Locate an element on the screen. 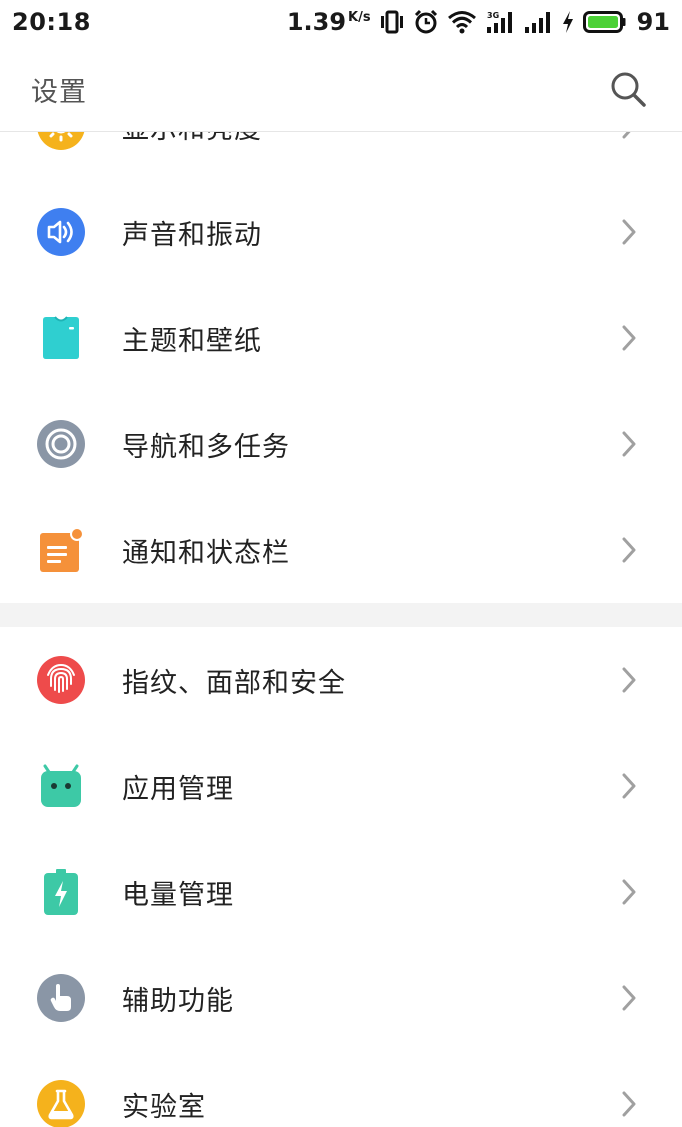 This screenshot has height=1127, width=682. settings-item-security: 指纹、面部和安全 is located at coordinates (341, 680).